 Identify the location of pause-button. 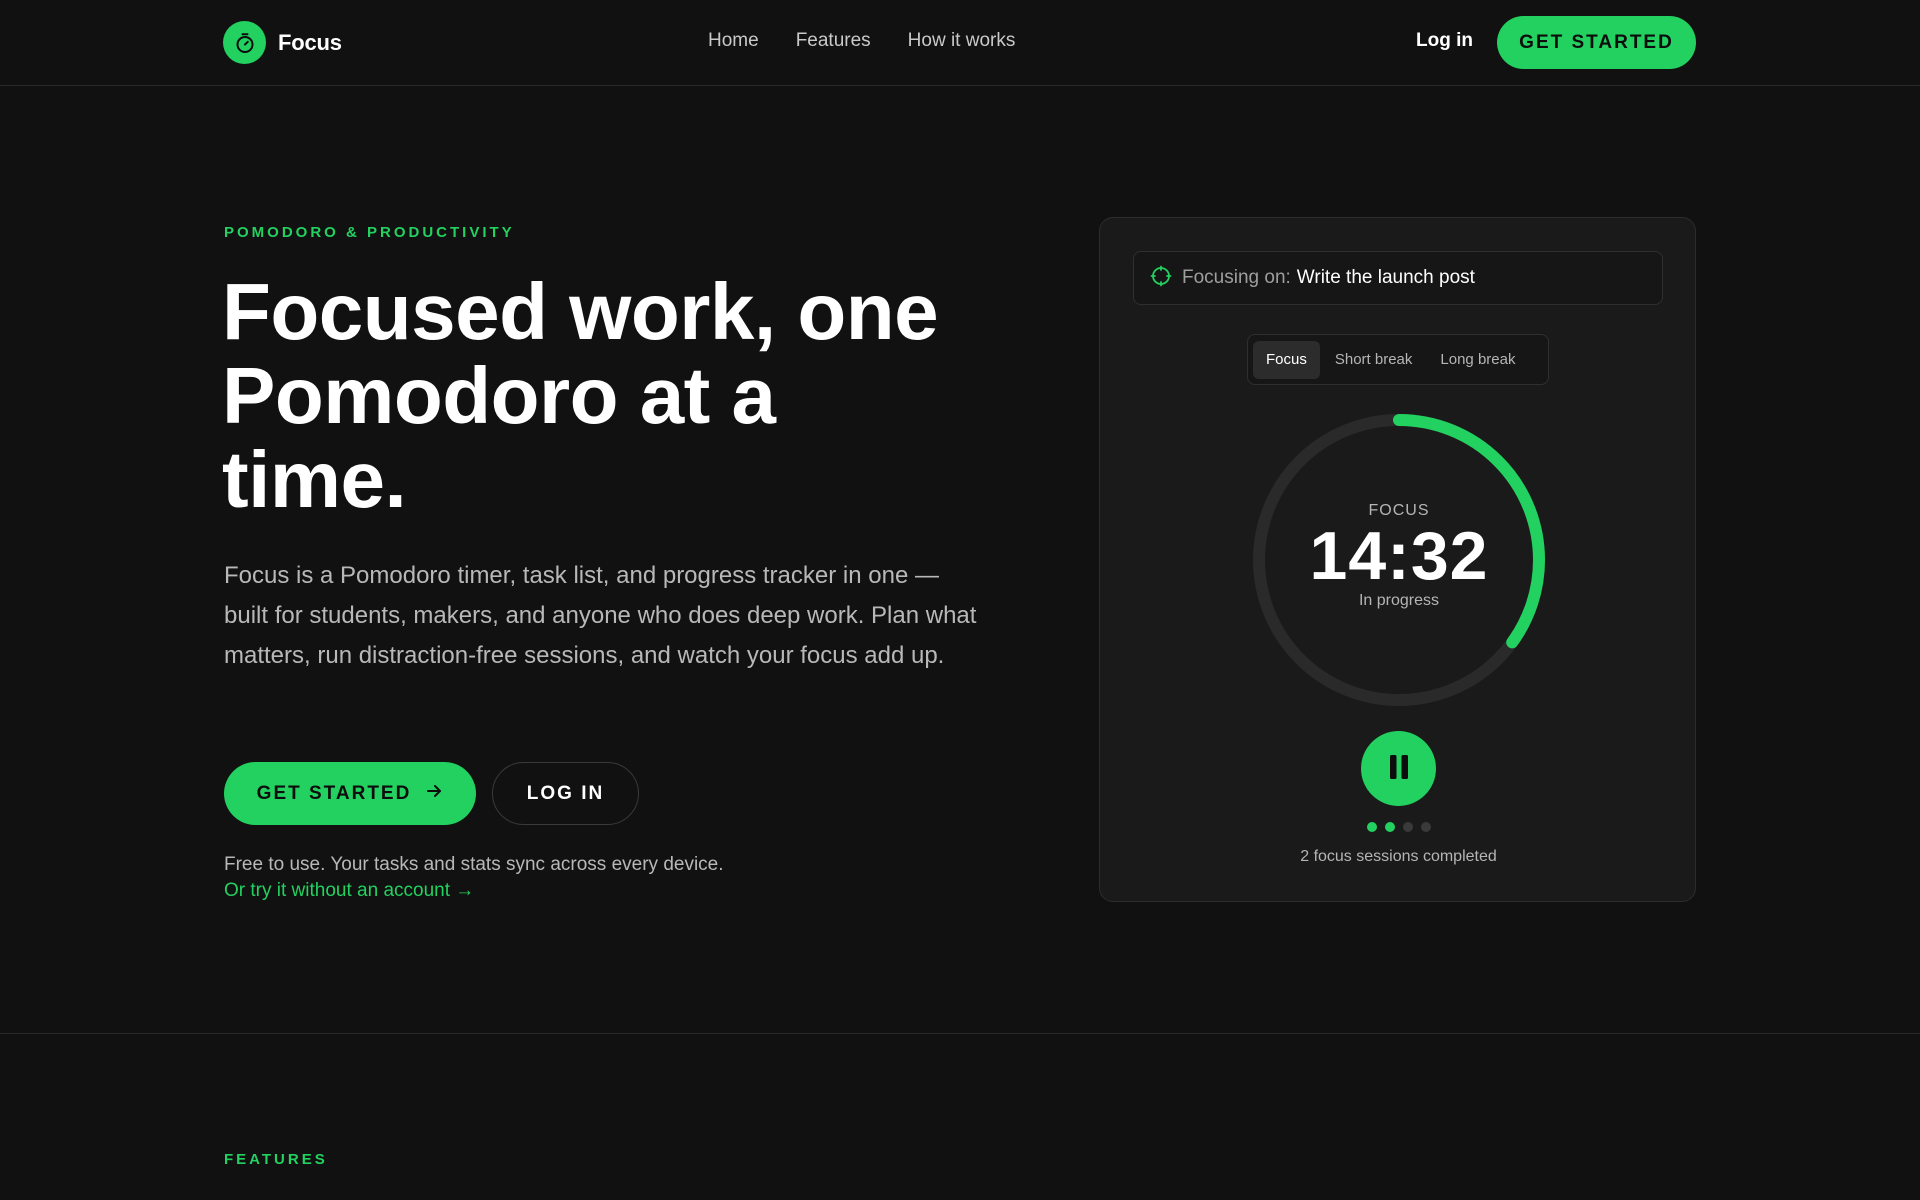
(1398, 768).